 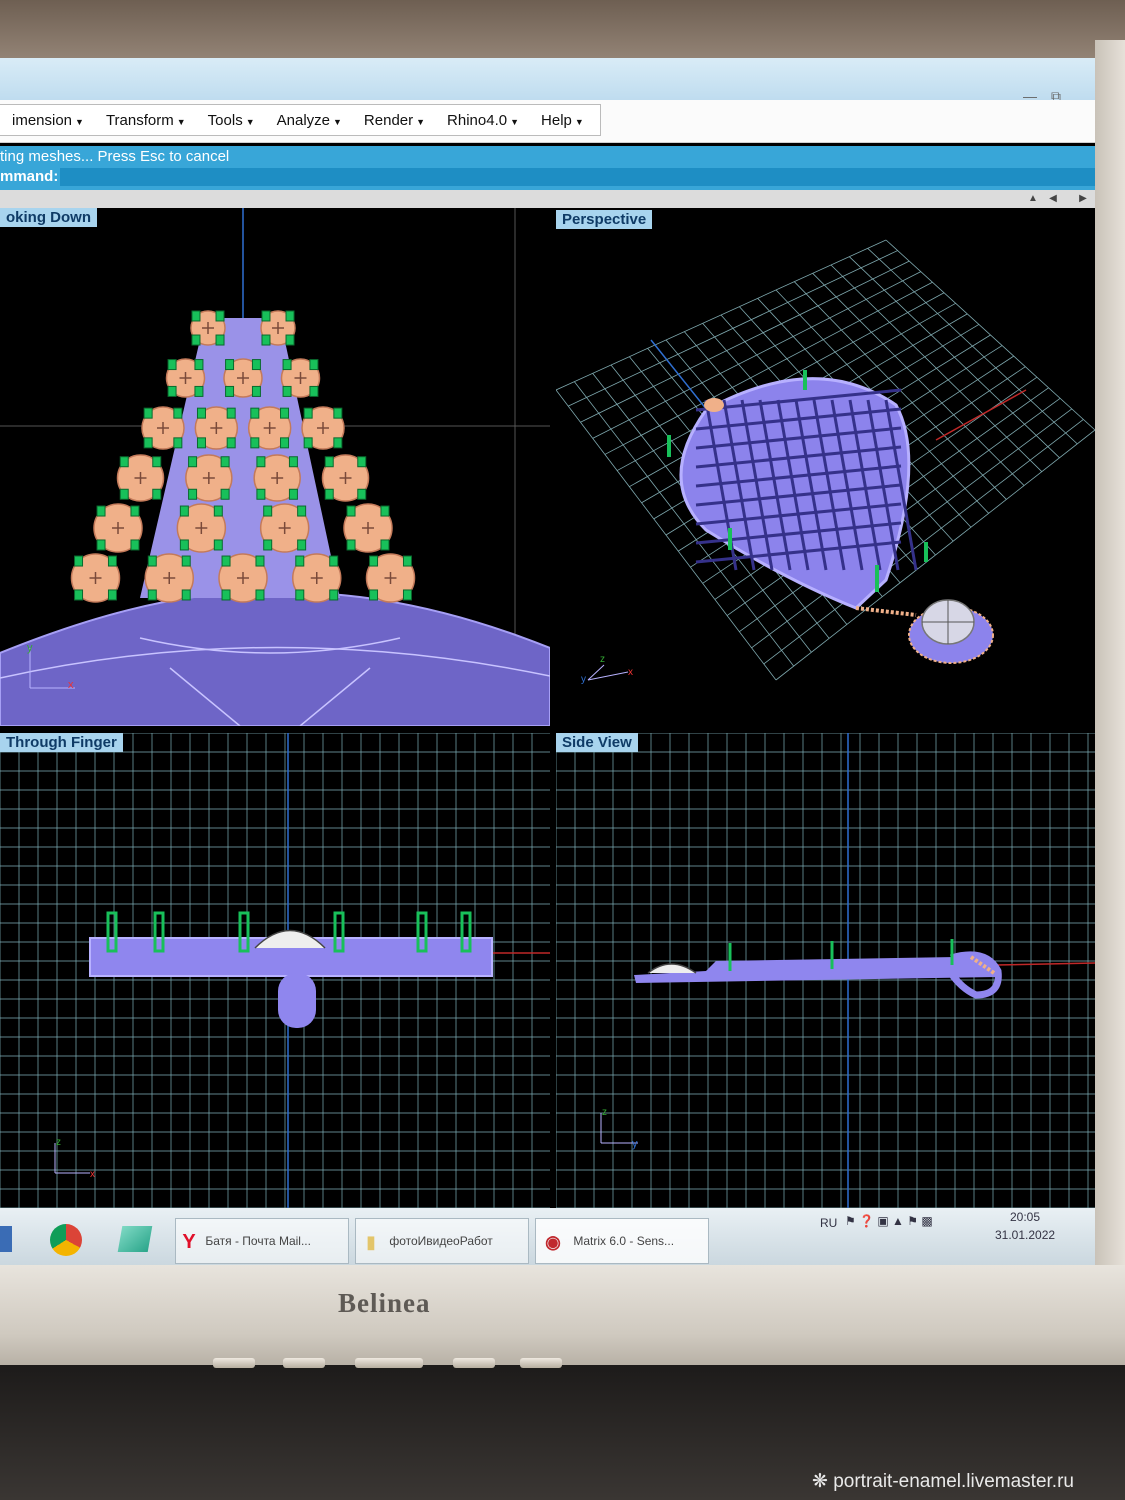 I want to click on side-axis-y-label: y, so click(x=635, y=1144).